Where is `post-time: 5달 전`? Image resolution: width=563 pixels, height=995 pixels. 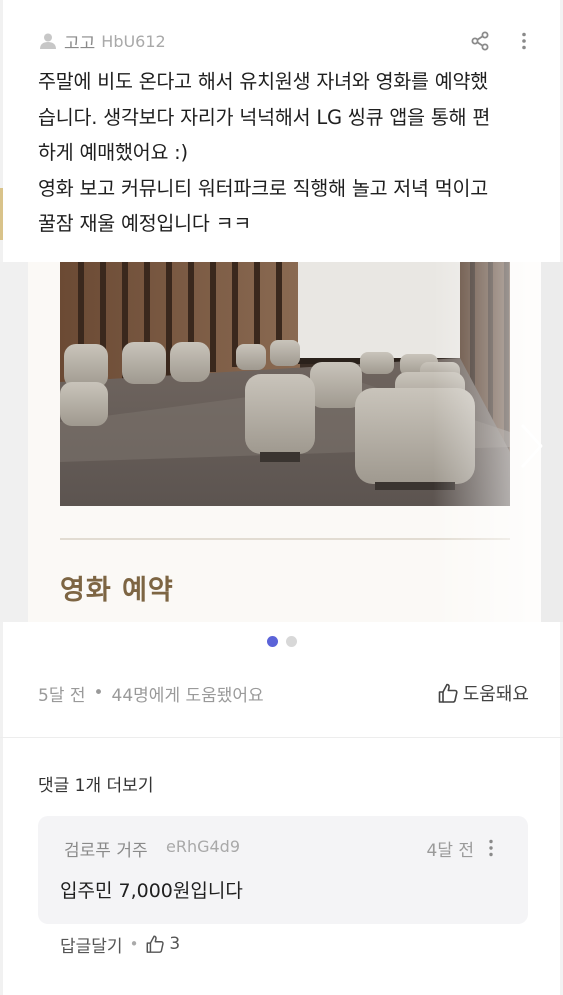 post-time: 5달 전 is located at coordinates (62, 695).